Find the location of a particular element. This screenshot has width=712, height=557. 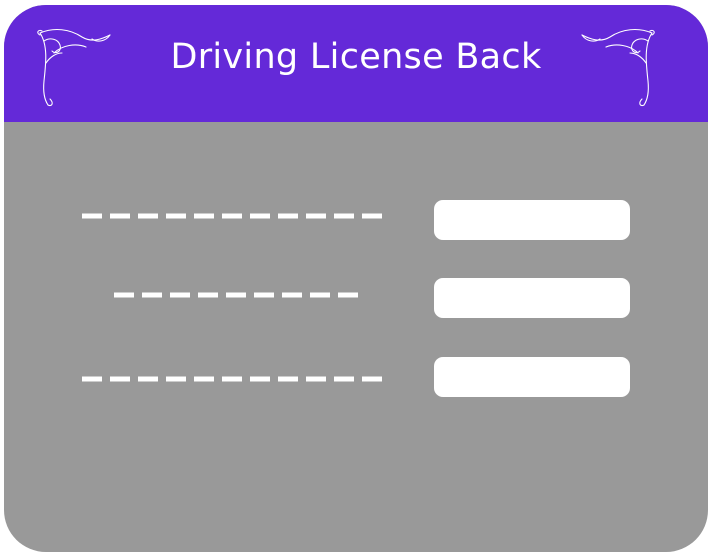

filigree-corner-icon is located at coordinates (618, 67).